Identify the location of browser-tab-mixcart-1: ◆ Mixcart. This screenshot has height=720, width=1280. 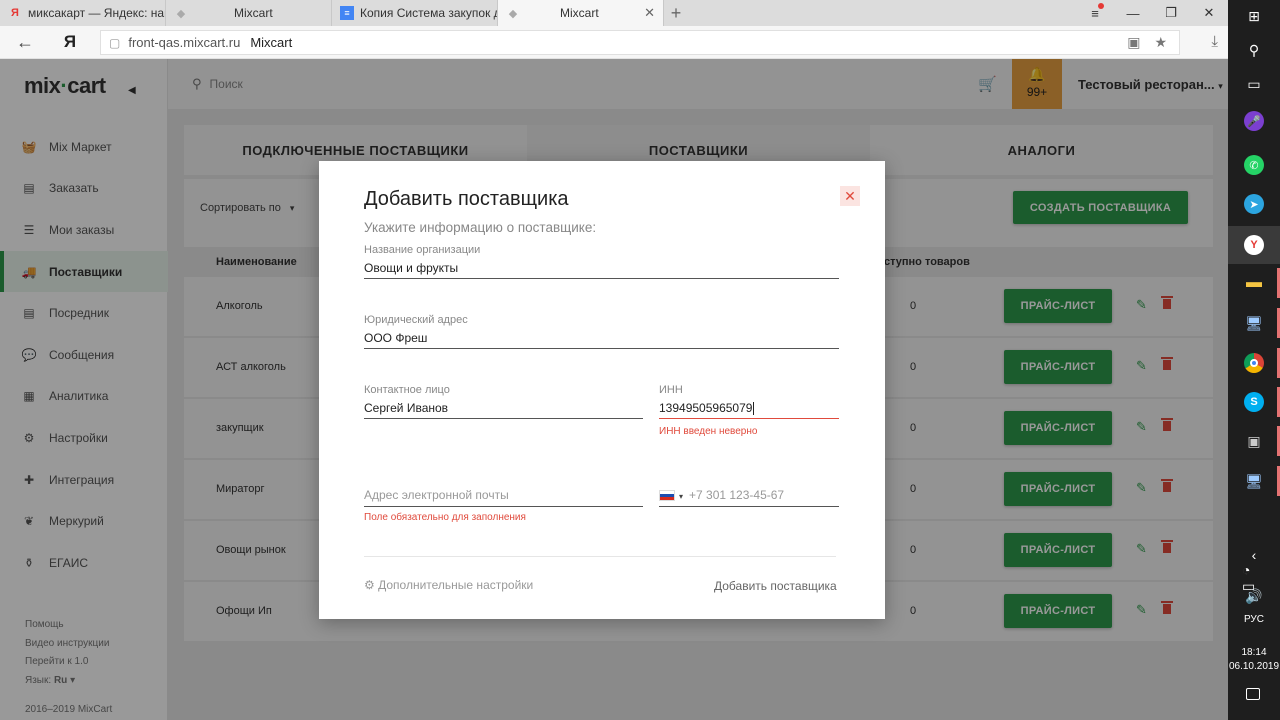
(249, 13).